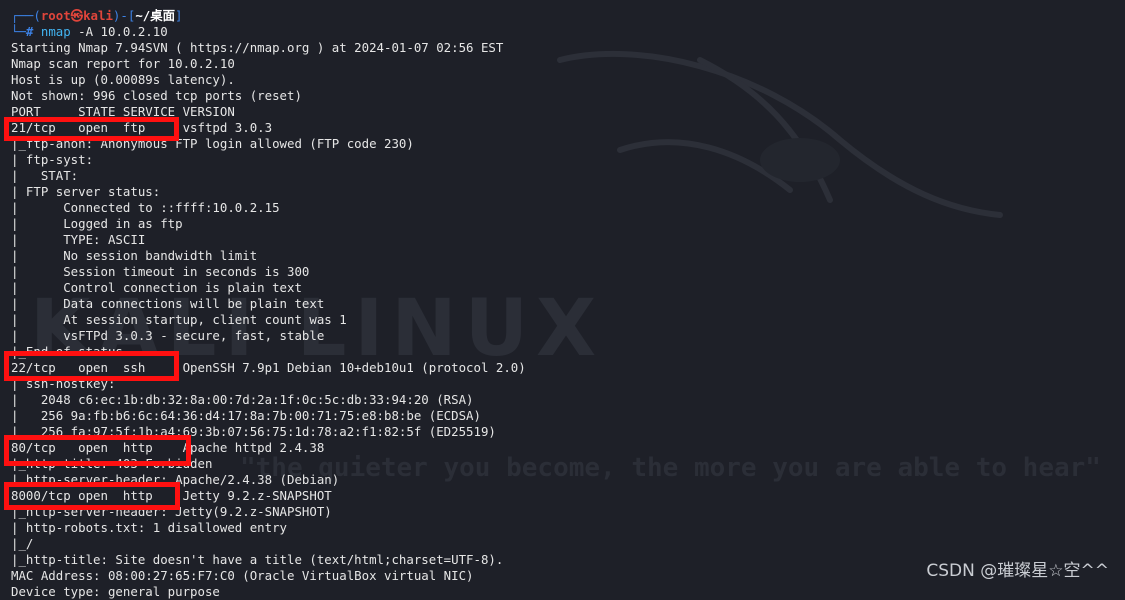  What do you see at coordinates (45, 175) in the screenshot?
I see `output-line: | STAT:` at bounding box center [45, 175].